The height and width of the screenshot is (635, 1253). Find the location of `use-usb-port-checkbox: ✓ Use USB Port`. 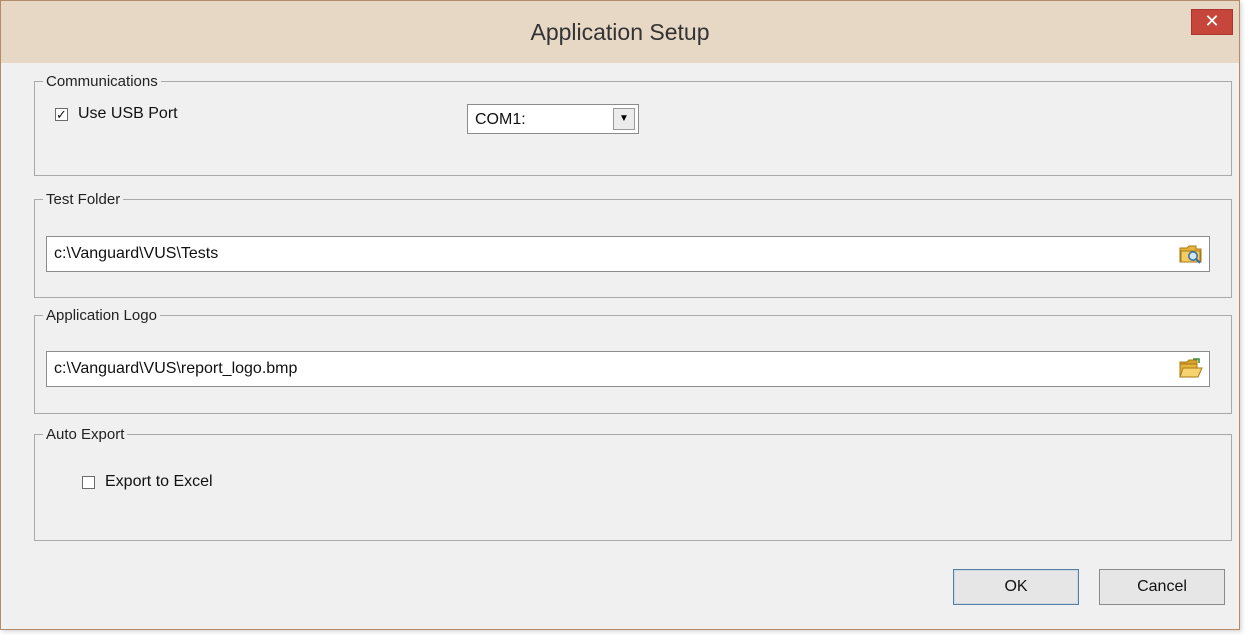

use-usb-port-checkbox: ✓ Use USB Port is located at coordinates (116, 114).